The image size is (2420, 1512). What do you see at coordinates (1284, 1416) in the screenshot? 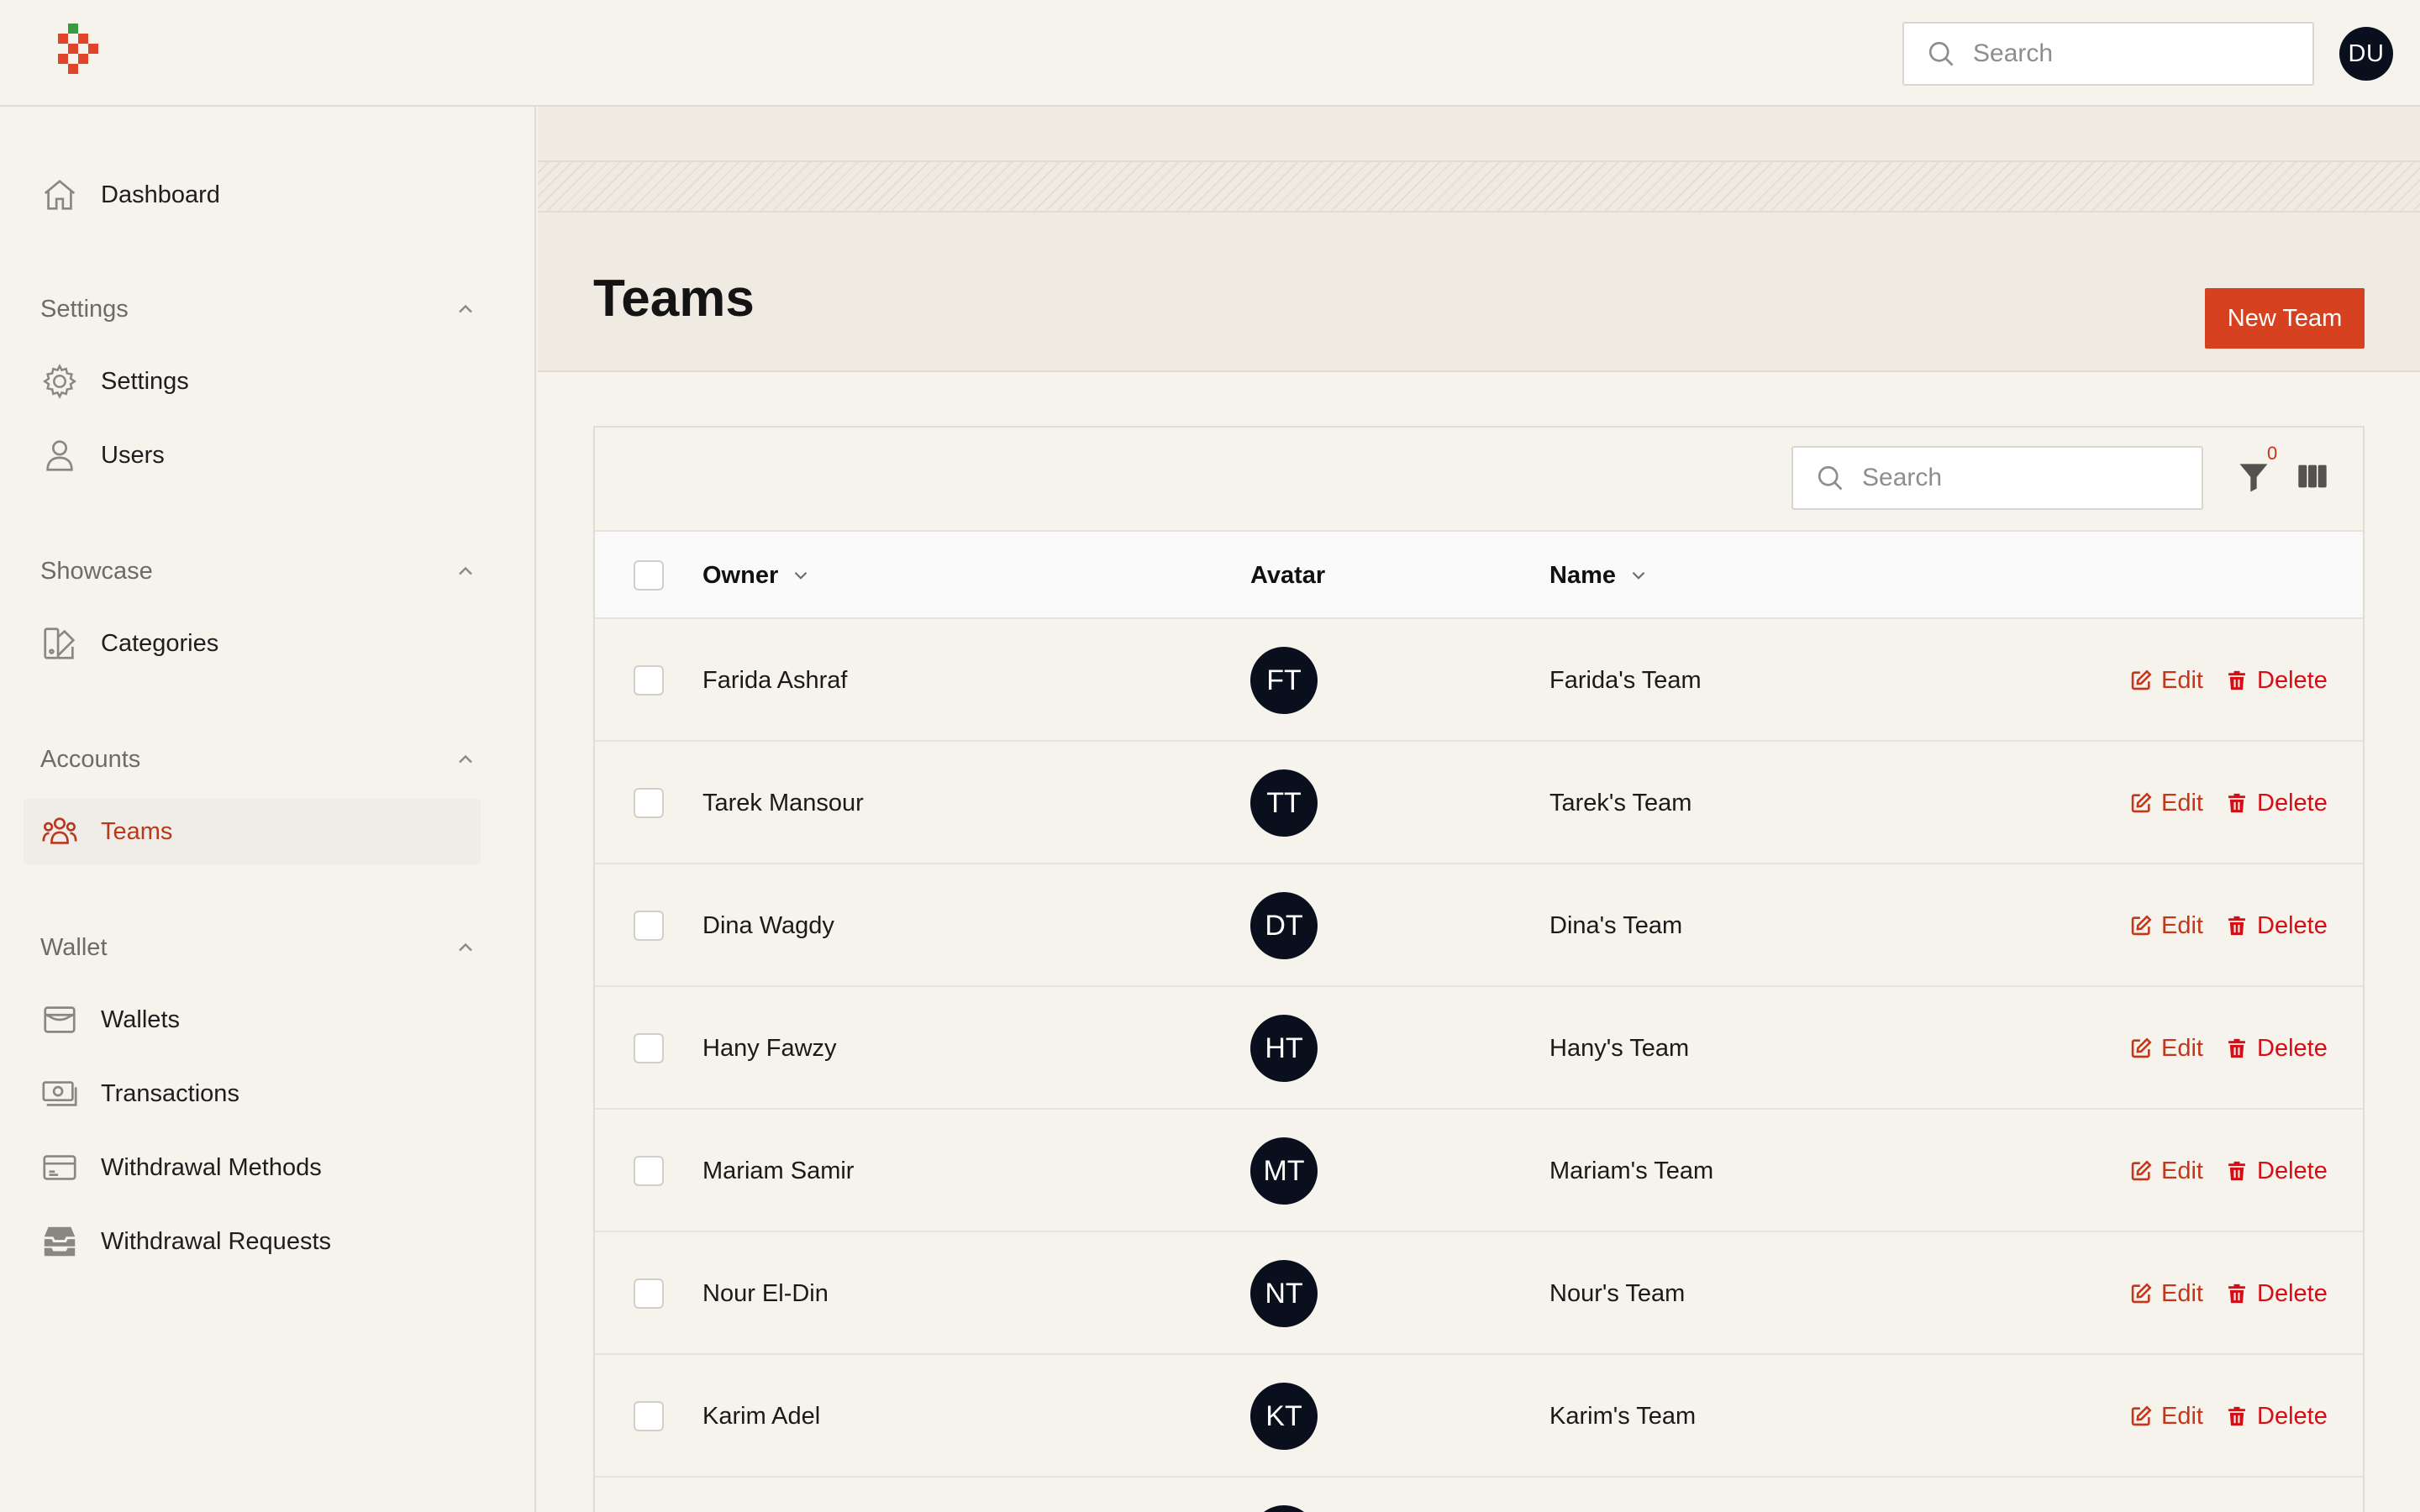
I see `team-avatar: KT` at bounding box center [1284, 1416].